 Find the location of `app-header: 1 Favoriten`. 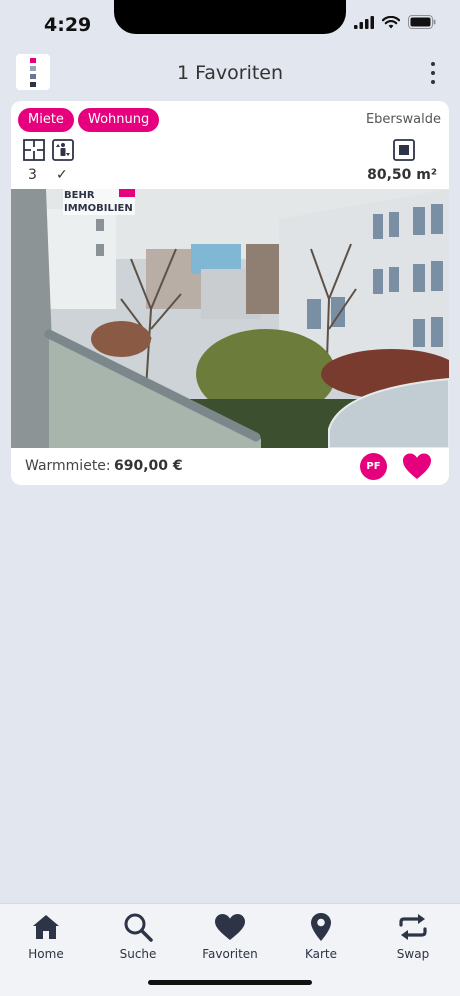

app-header: 1 Favoriten is located at coordinates (230, 74).